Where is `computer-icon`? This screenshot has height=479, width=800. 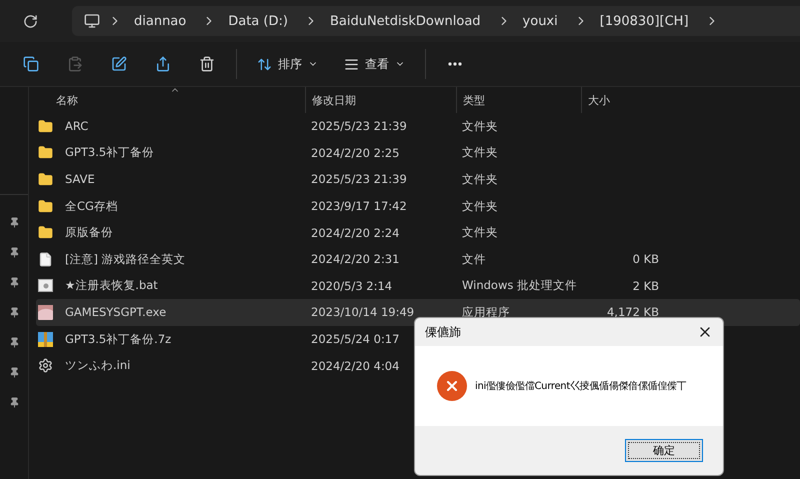 computer-icon is located at coordinates (92, 21).